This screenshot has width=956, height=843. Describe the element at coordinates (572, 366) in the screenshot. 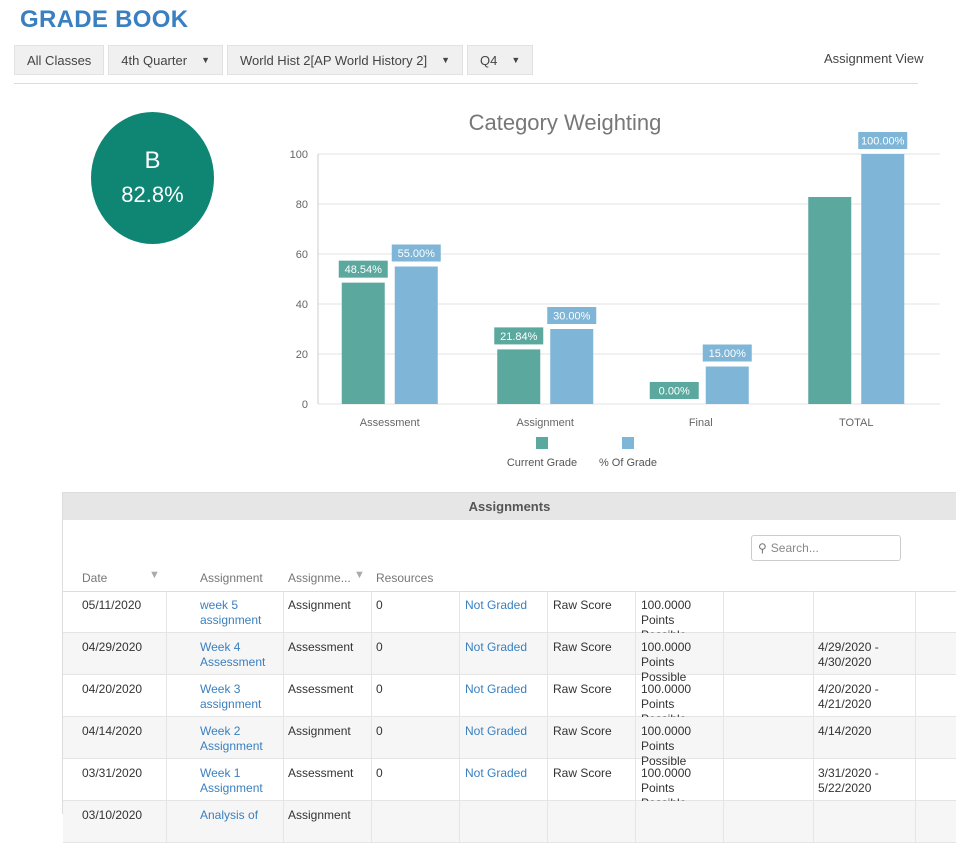

I see `bar-assignment-pct-of-grade` at that location.